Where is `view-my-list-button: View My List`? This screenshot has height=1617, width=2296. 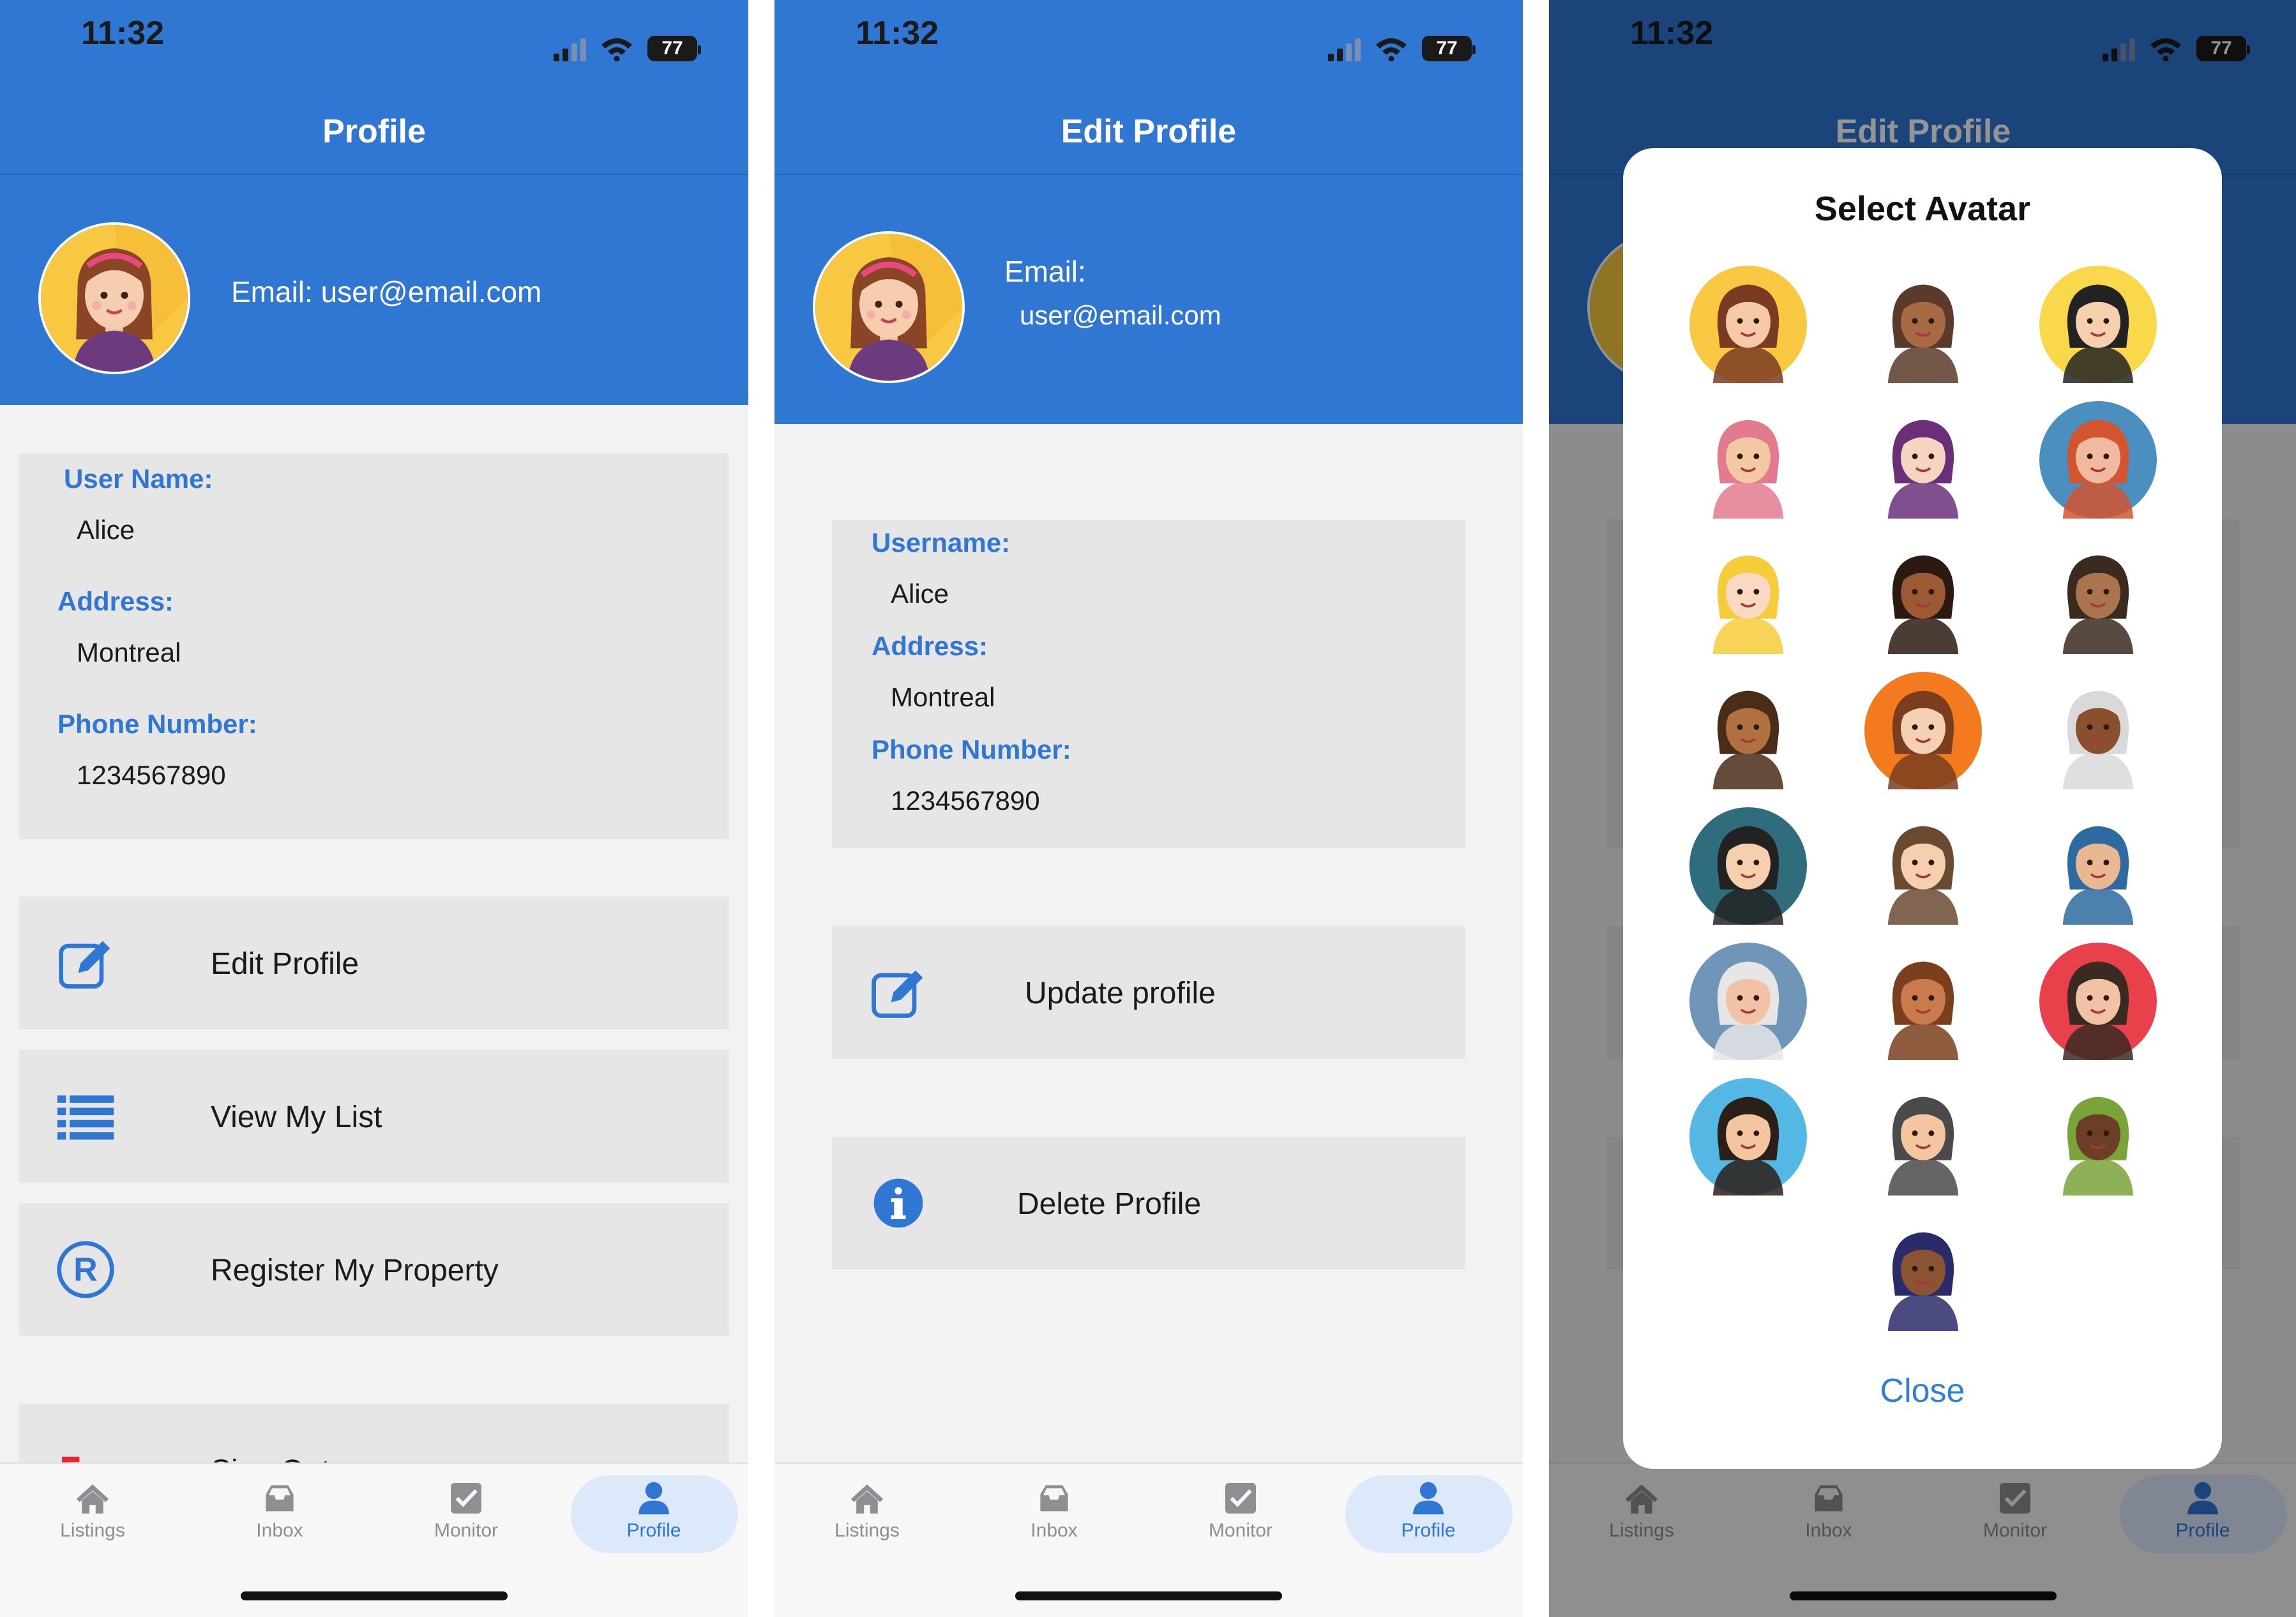
view-my-list-button: View My List is located at coordinates (374, 1116).